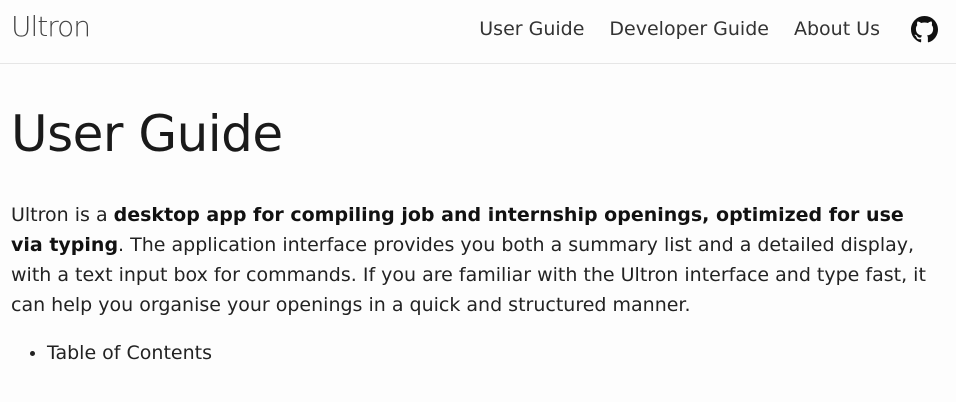 The image size is (956, 402). Describe the element at coordinates (531, 29) in the screenshot. I see `nav-user-guide-link: User Guide` at that location.